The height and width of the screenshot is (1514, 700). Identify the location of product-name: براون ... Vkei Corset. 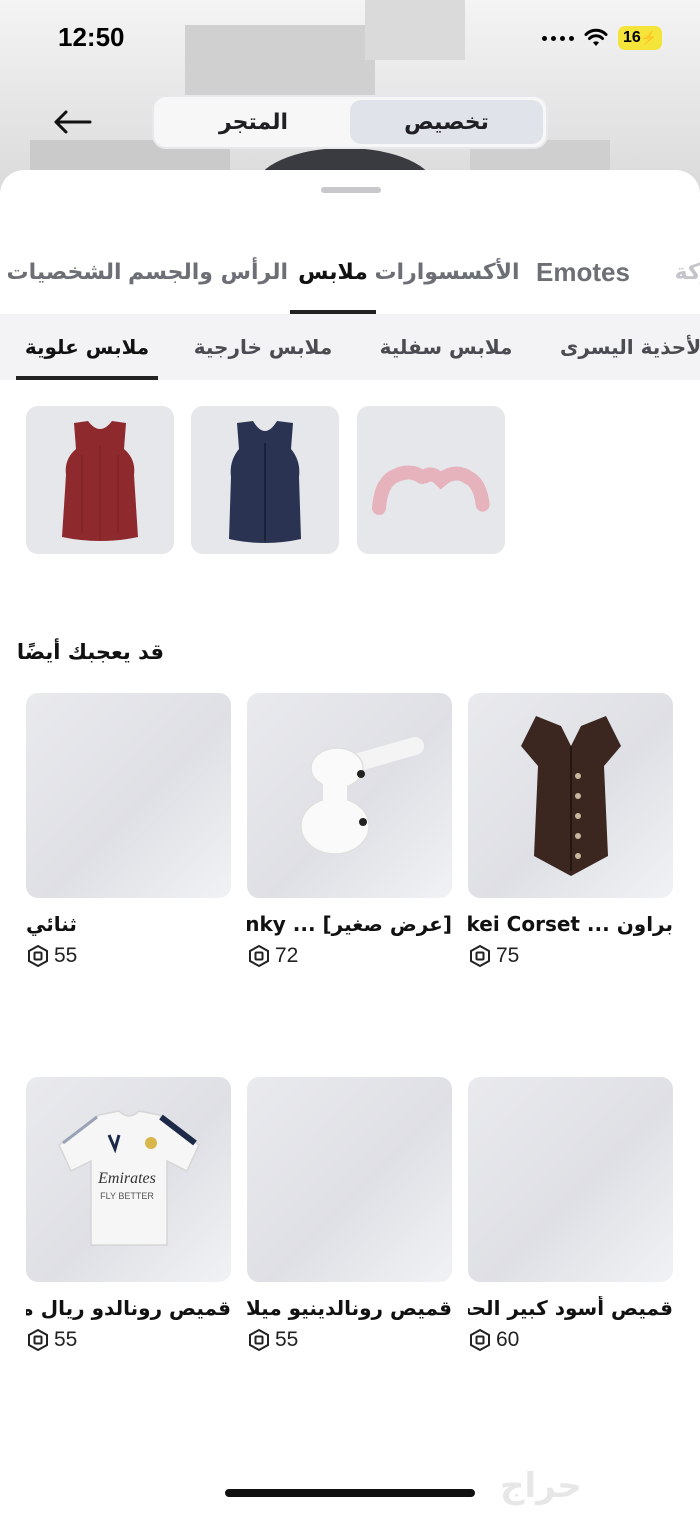
(570, 924).